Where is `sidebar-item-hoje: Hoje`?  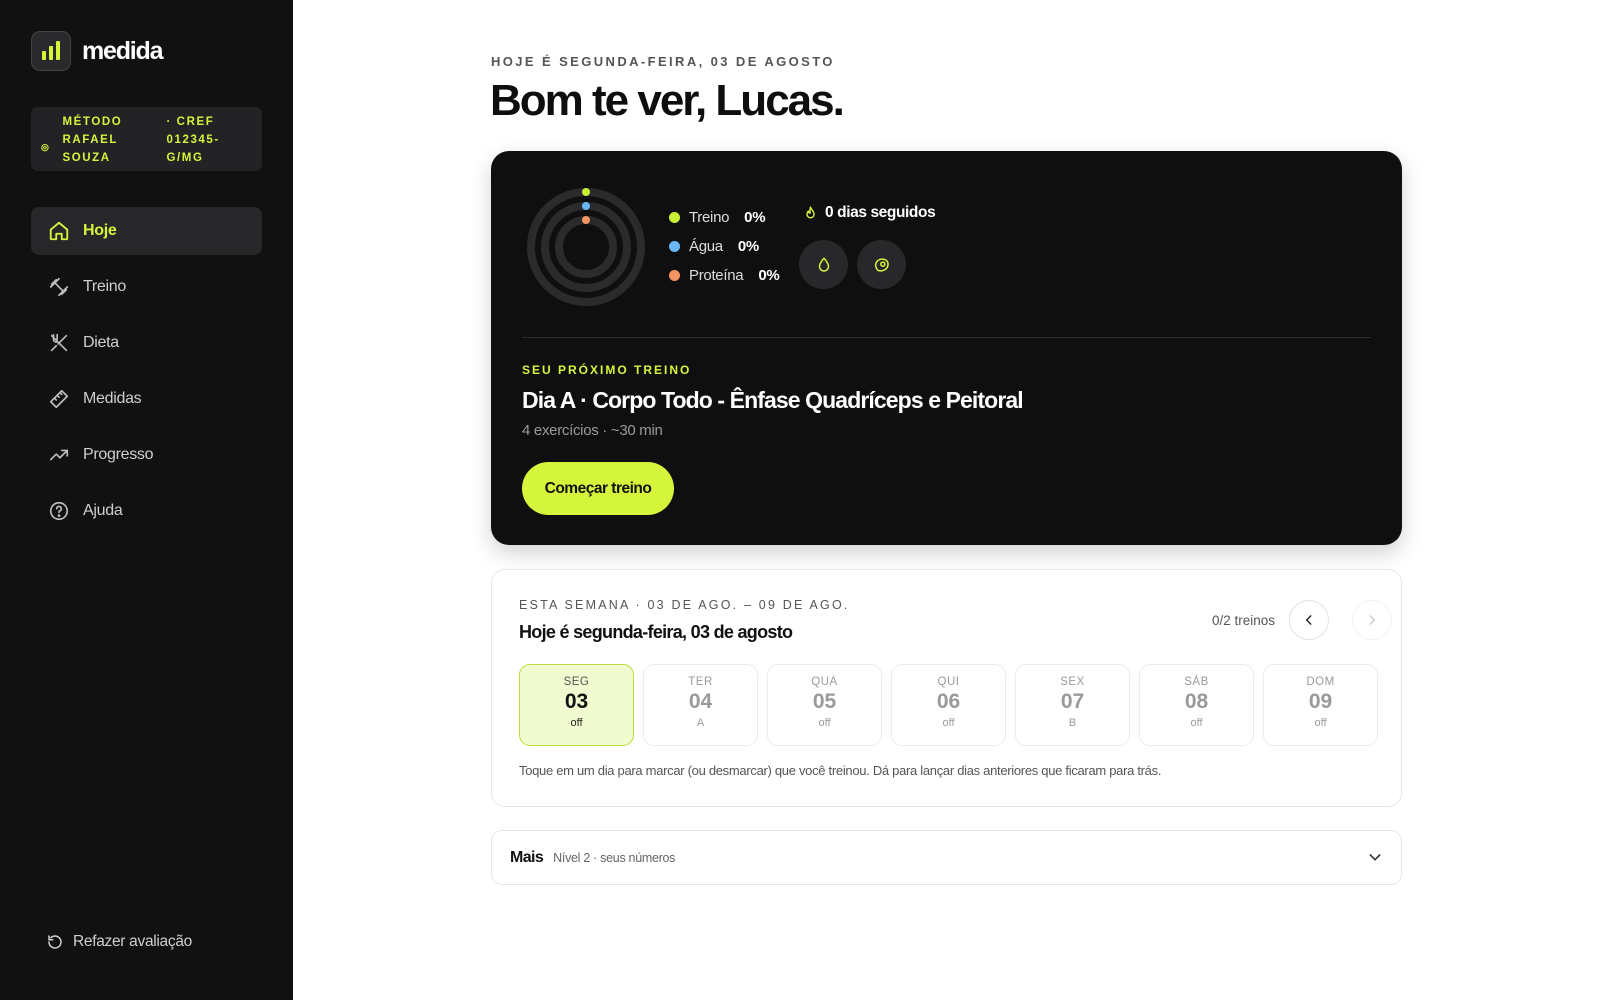
sidebar-item-hoje: Hoje is located at coordinates (146, 231).